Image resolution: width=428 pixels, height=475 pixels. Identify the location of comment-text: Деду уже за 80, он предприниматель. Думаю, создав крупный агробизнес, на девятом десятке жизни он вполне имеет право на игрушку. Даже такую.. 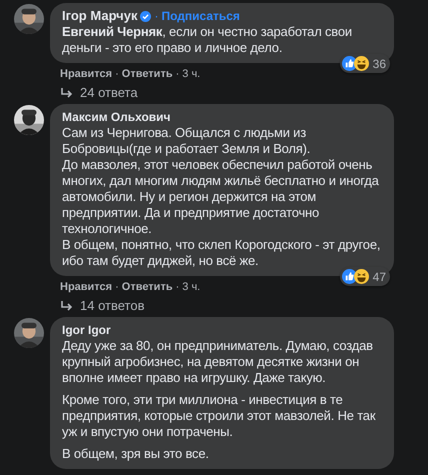
(218, 362).